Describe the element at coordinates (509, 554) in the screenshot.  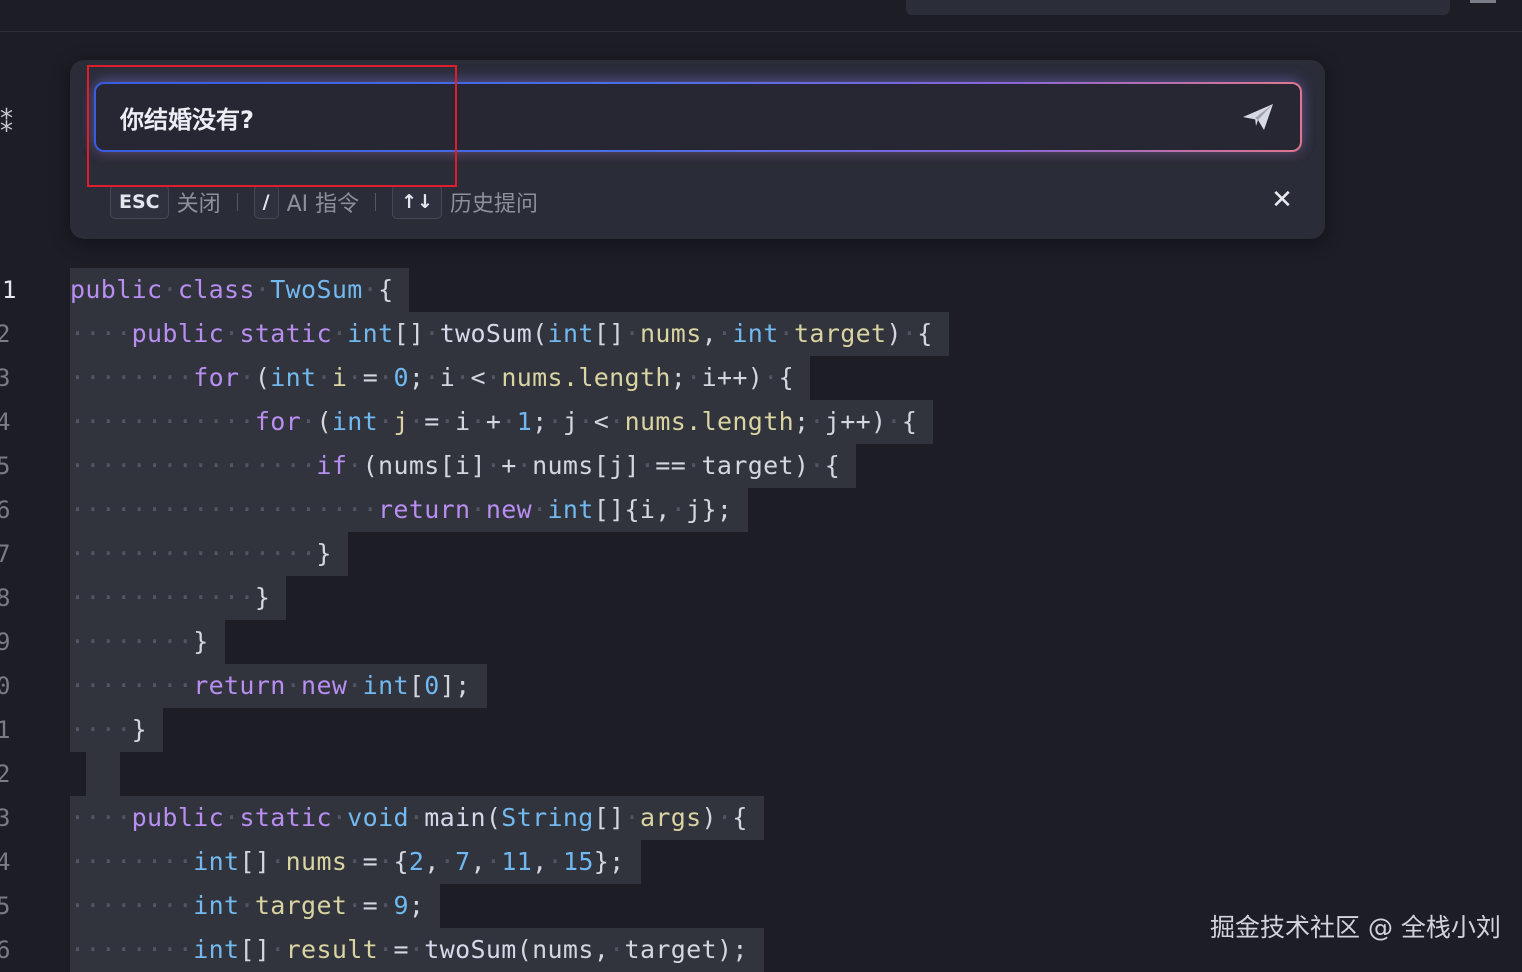
I see `code-line: ················}` at that location.